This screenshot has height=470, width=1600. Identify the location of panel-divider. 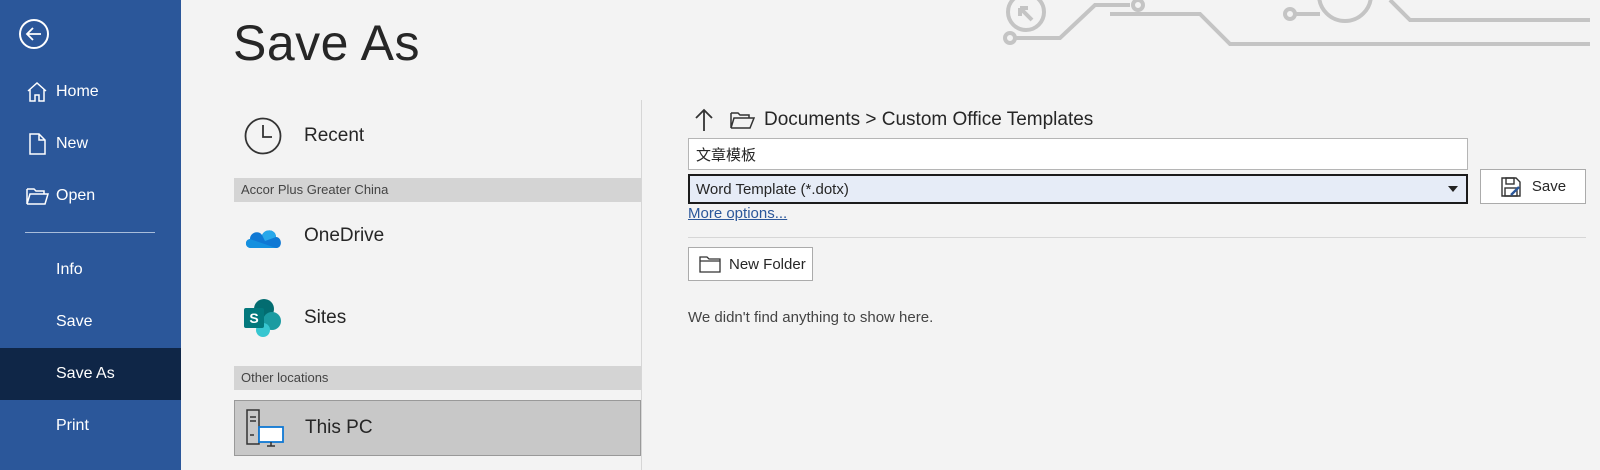
(1137, 237).